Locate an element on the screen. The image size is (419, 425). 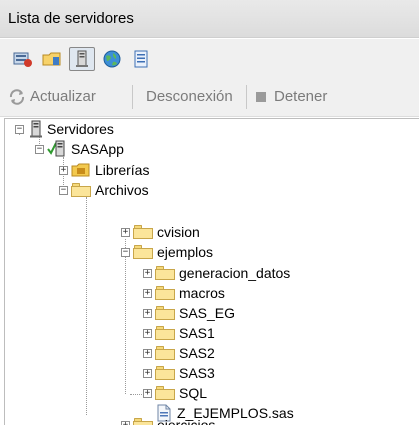
tree-item-label: generacion_datos is located at coordinates (235, 273).